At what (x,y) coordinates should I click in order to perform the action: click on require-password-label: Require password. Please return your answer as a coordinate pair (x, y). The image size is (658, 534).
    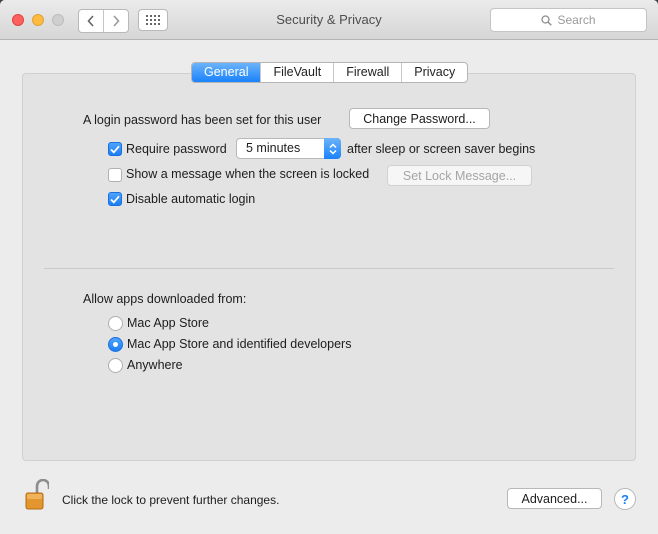
    Looking at the image, I should click on (176, 149).